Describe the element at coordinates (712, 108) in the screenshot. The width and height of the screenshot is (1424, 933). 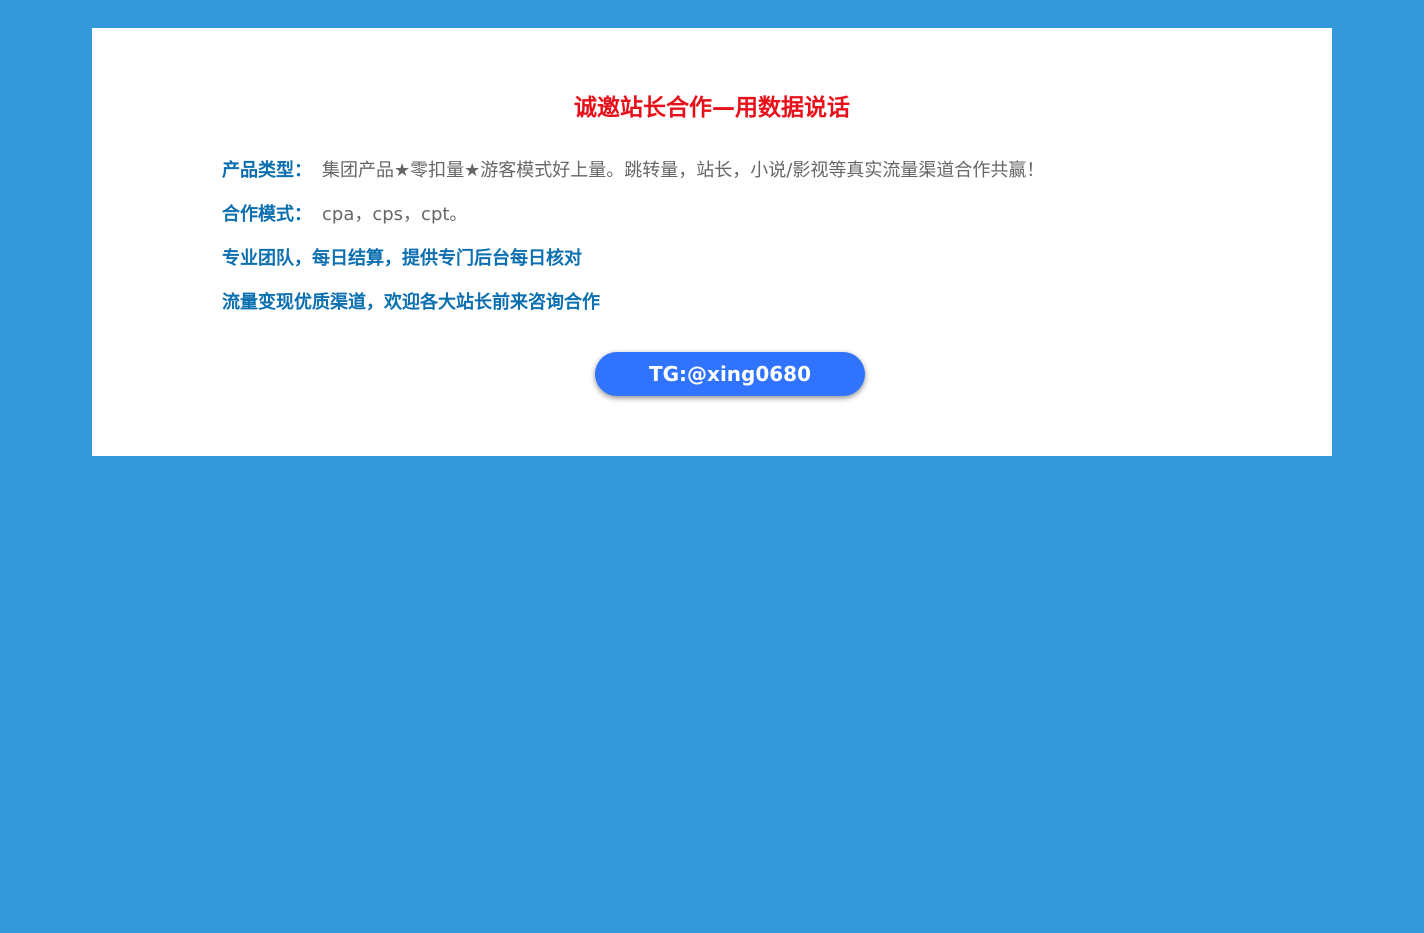
I see `page-title: 诚邀站长合作—用数据说话` at that location.